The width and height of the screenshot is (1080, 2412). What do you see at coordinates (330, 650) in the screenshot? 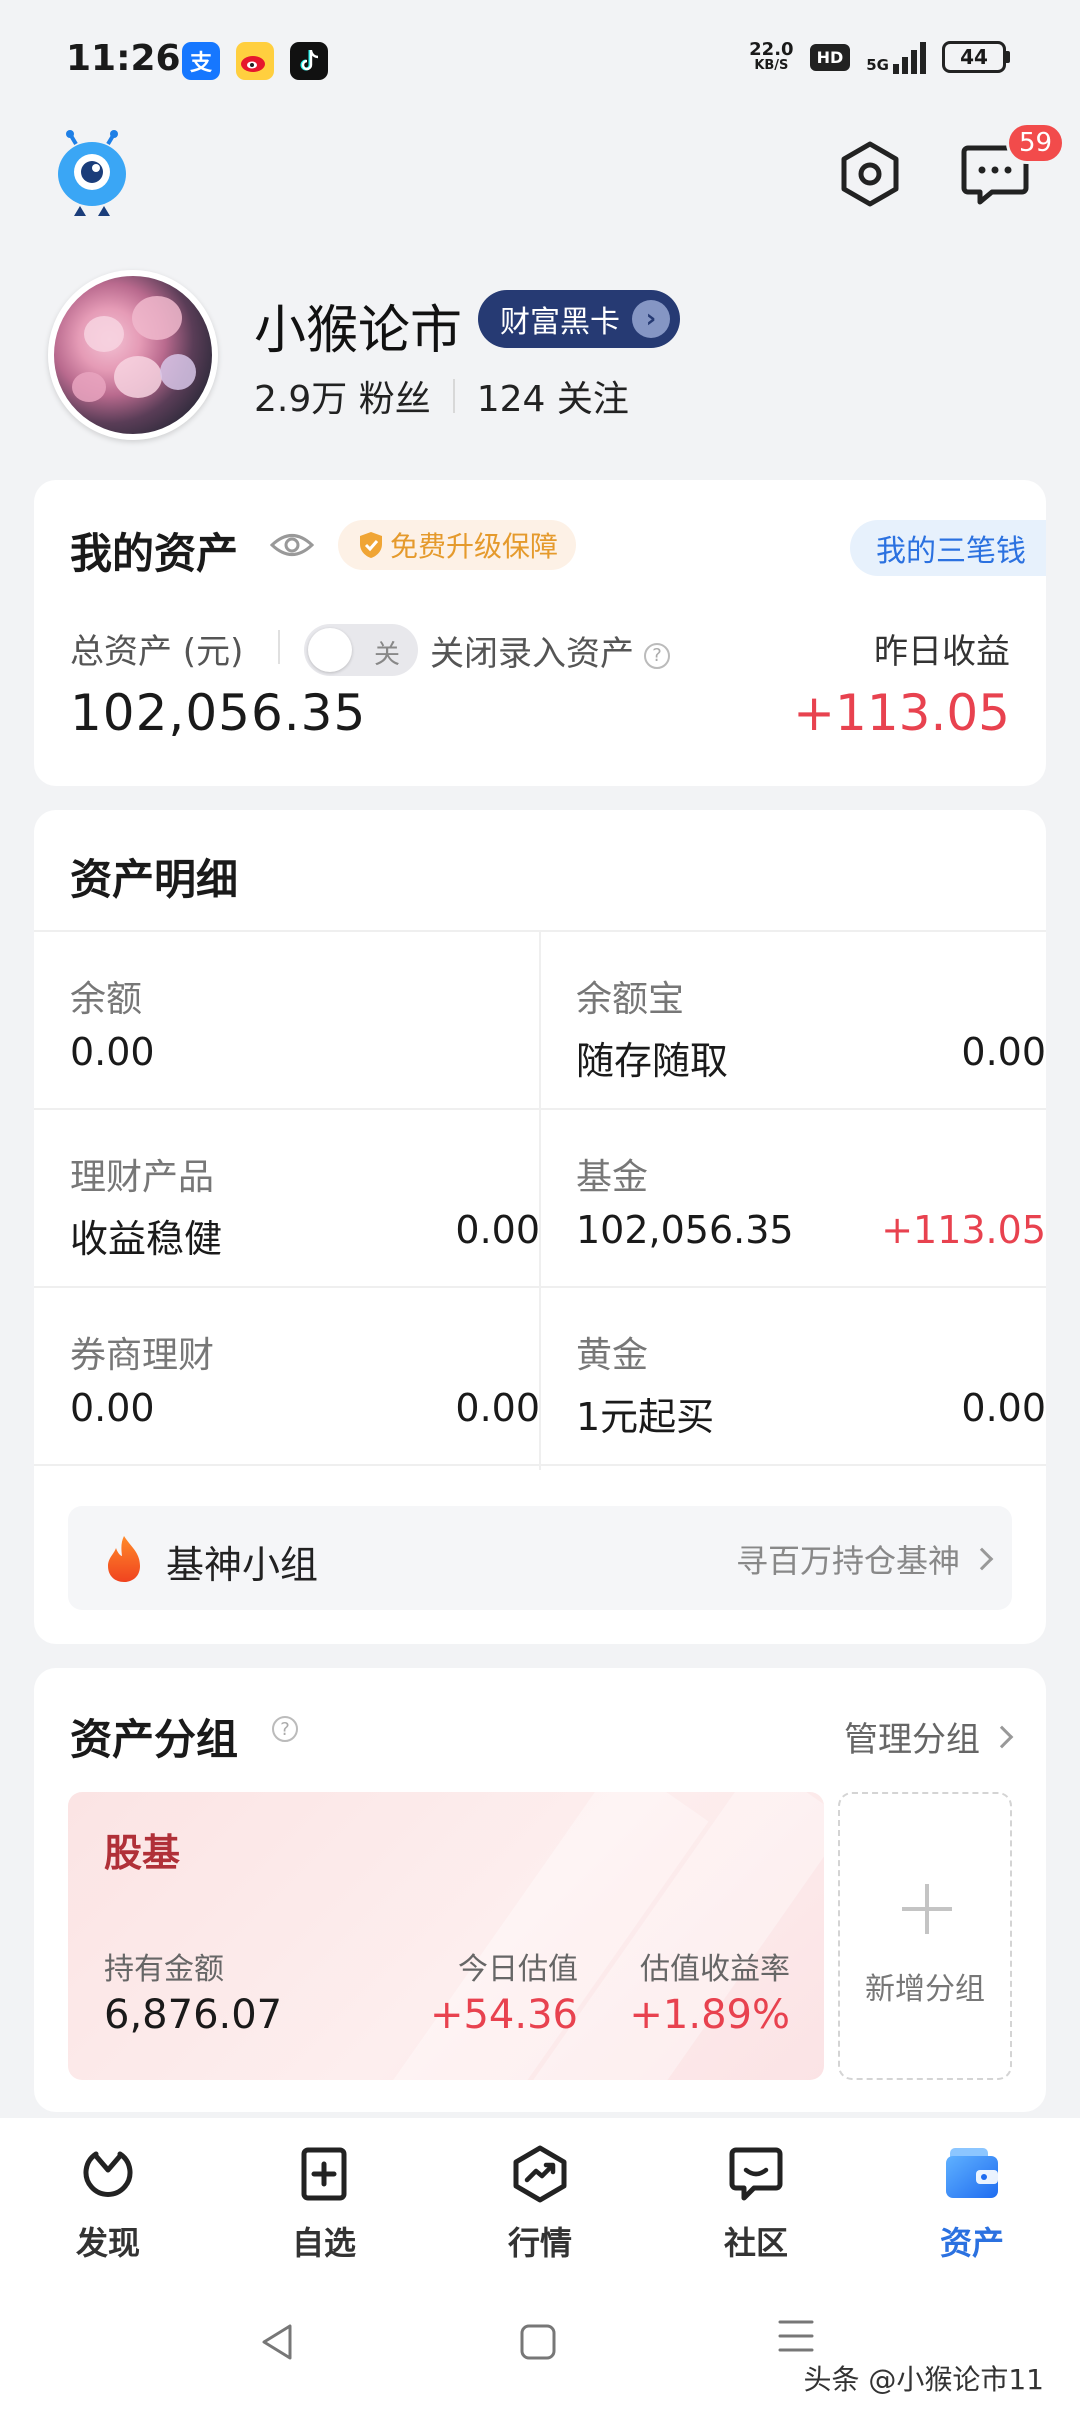
I see `toggle-knob` at bounding box center [330, 650].